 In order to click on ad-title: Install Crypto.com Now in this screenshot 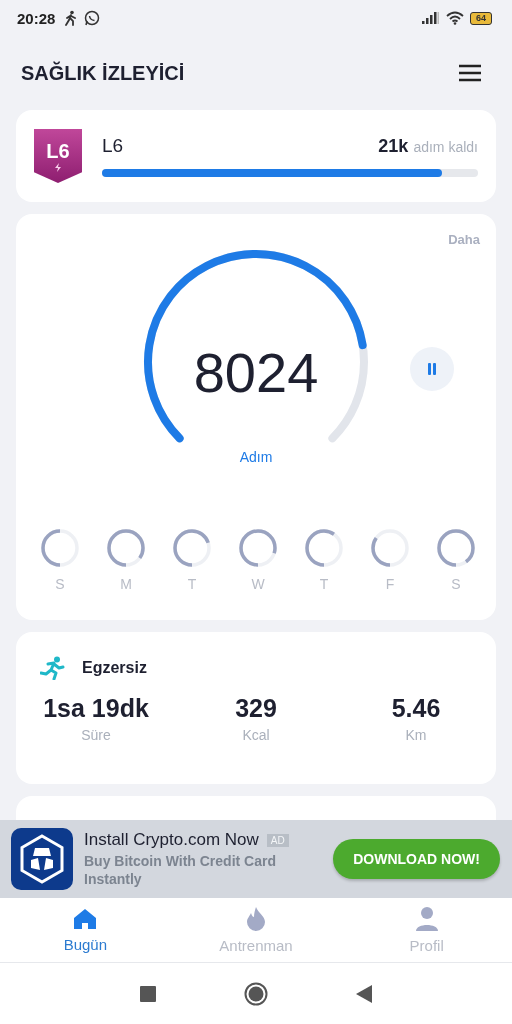, I will do `click(171, 840)`.